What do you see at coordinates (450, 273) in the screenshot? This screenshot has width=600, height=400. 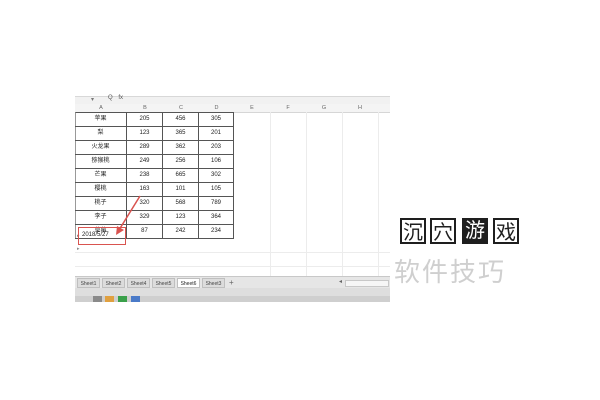 I see `watermark-text: 软件技巧` at bounding box center [450, 273].